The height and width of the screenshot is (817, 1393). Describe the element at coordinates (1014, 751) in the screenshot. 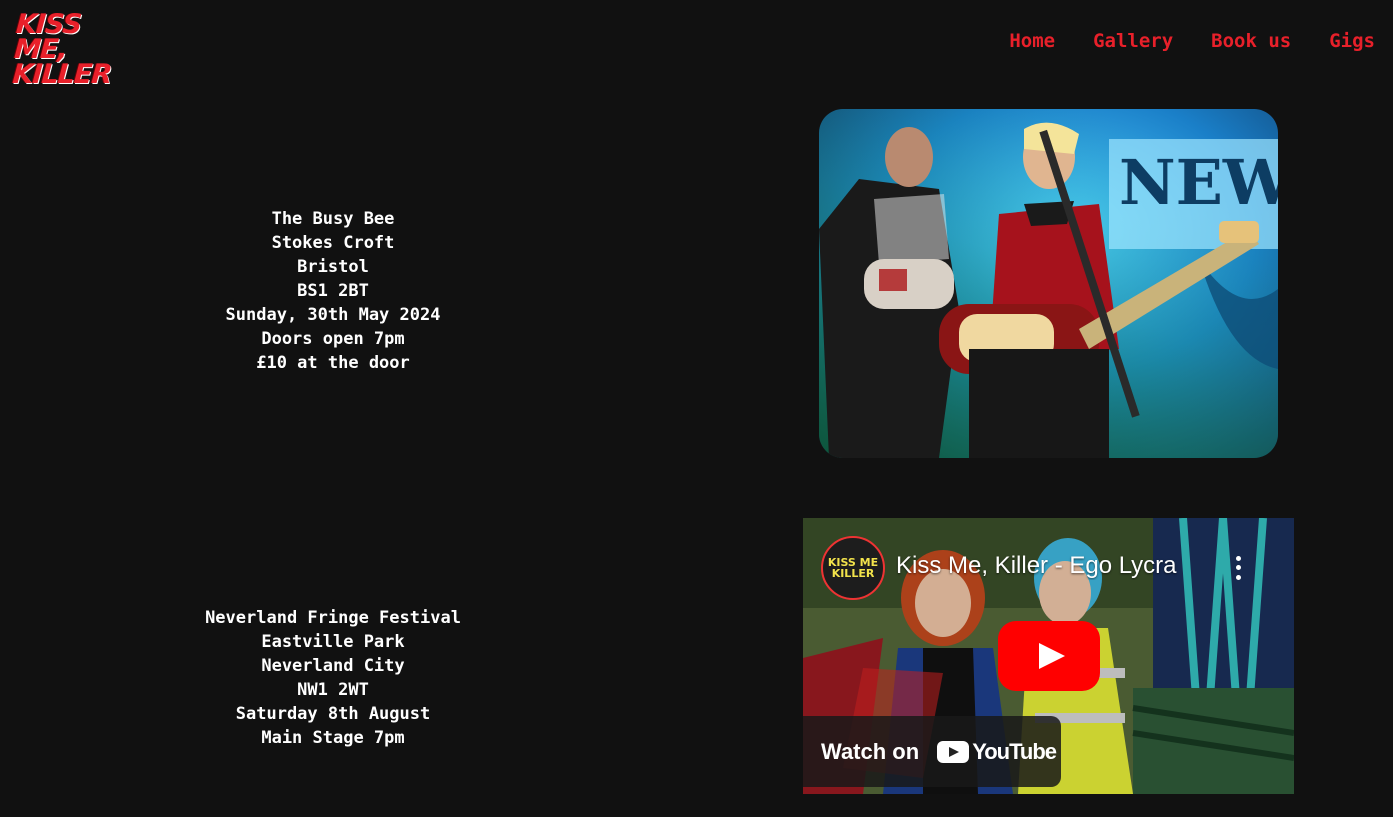

I see `youtube-wordmark: YouTube` at that location.